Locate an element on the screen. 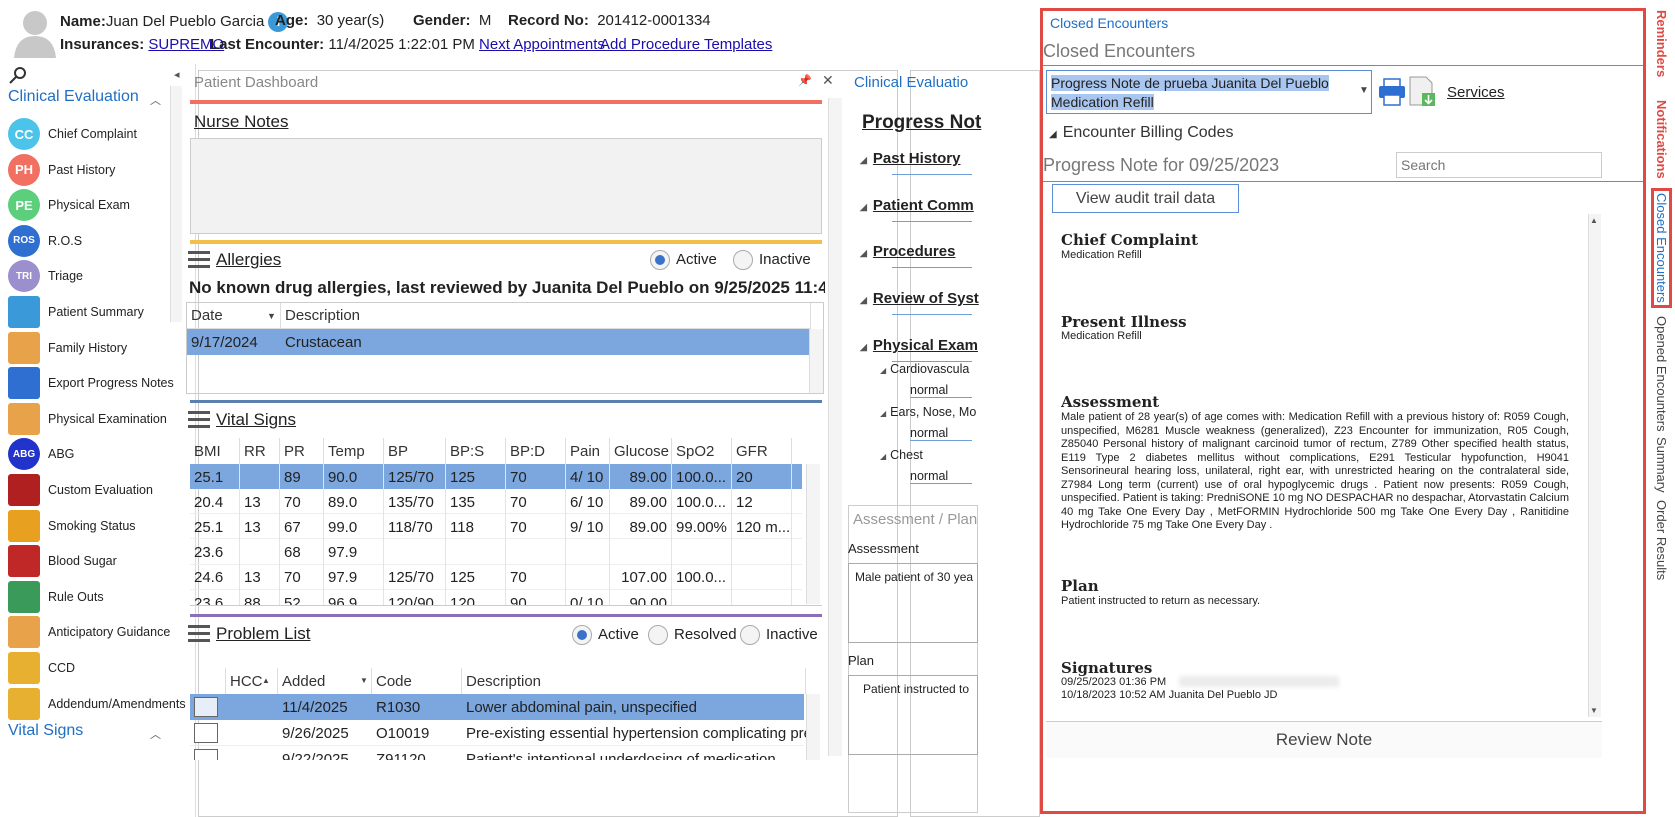 This screenshot has width=1675, height=817. tab-order-results: Order Results is located at coordinates (1661, 540).